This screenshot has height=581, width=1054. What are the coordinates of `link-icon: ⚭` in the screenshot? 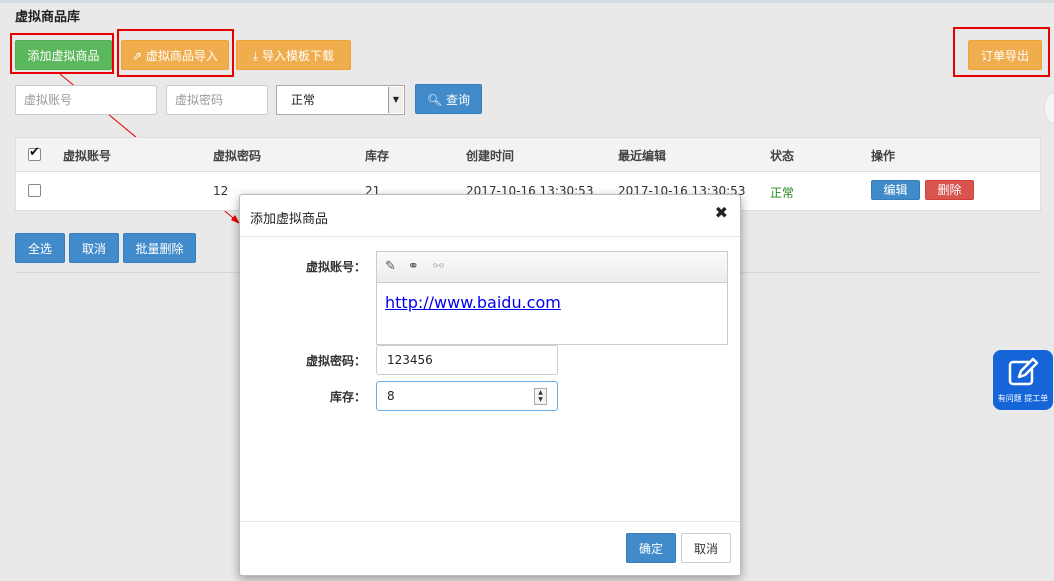 It's located at (413, 266).